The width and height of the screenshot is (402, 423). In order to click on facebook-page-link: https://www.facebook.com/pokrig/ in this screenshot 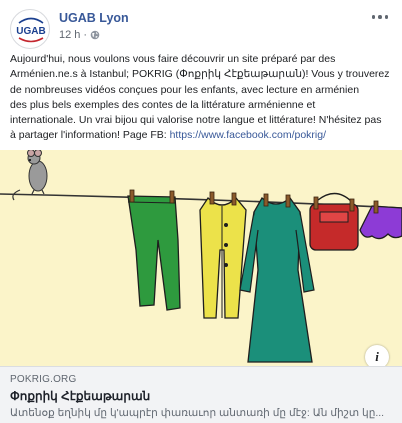, I will do `click(248, 135)`.